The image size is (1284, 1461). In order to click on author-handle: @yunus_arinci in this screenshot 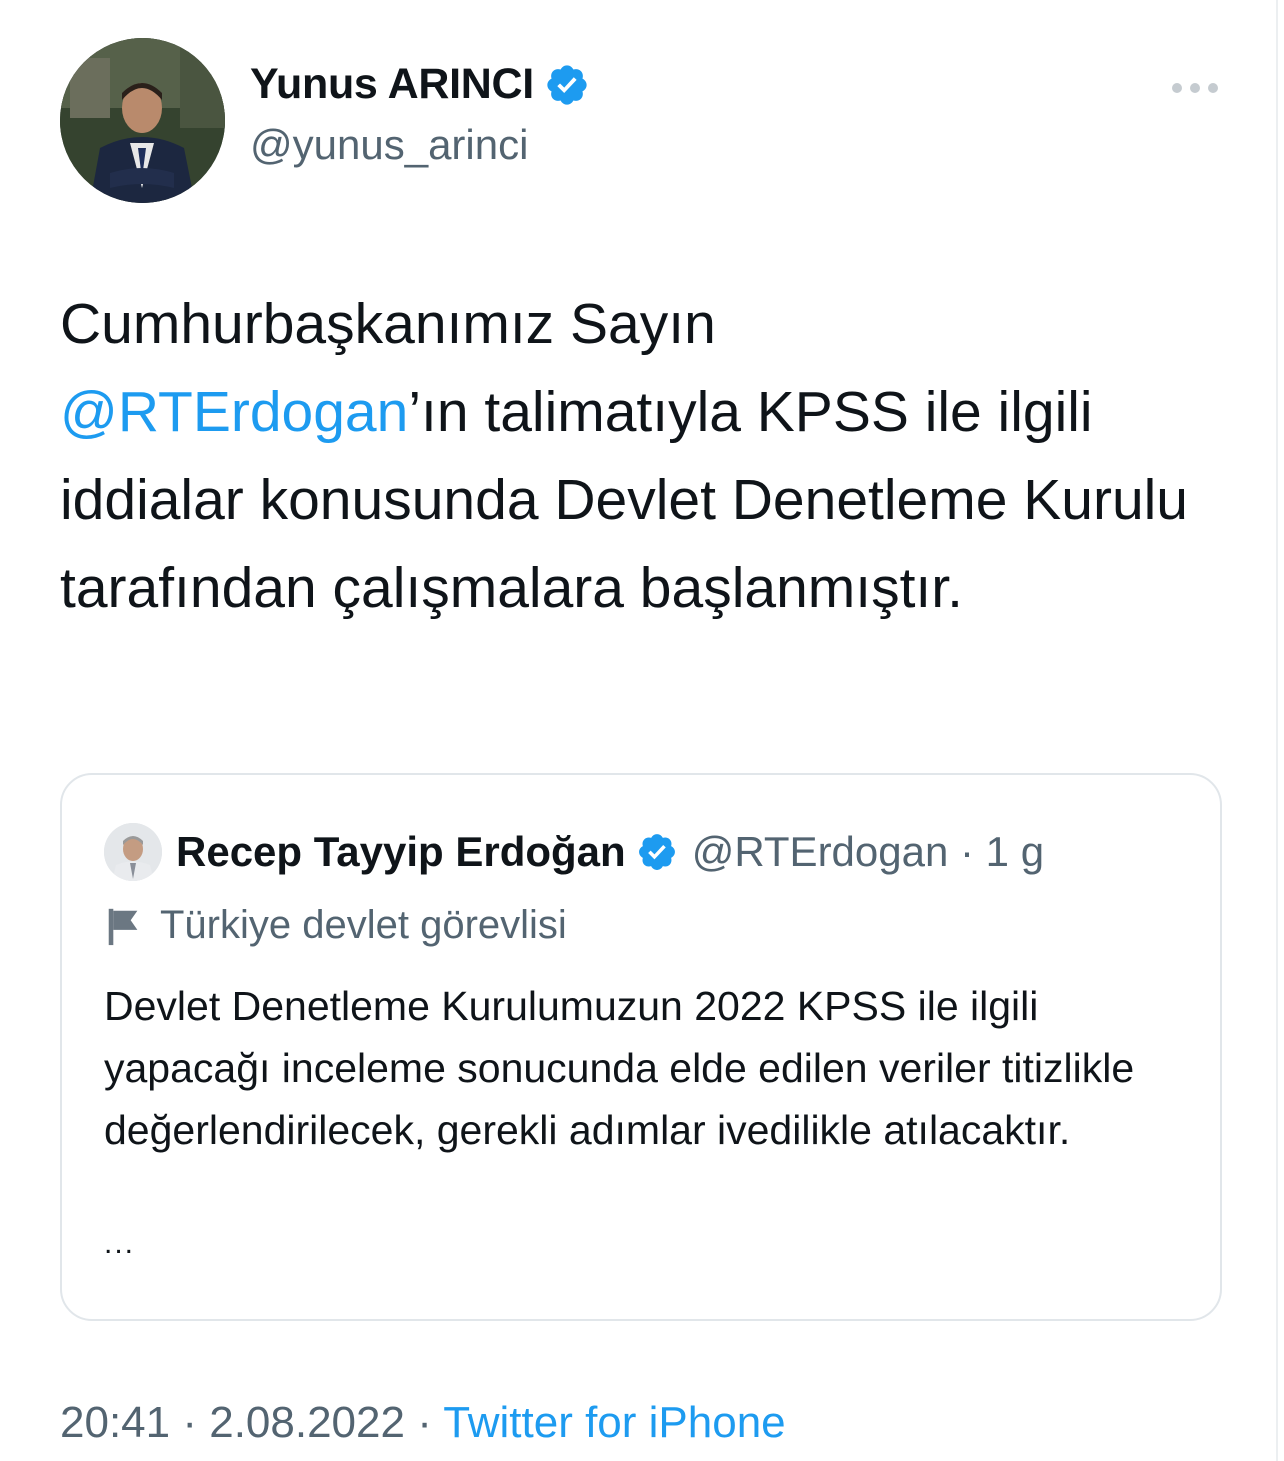, I will do `click(420, 145)`.